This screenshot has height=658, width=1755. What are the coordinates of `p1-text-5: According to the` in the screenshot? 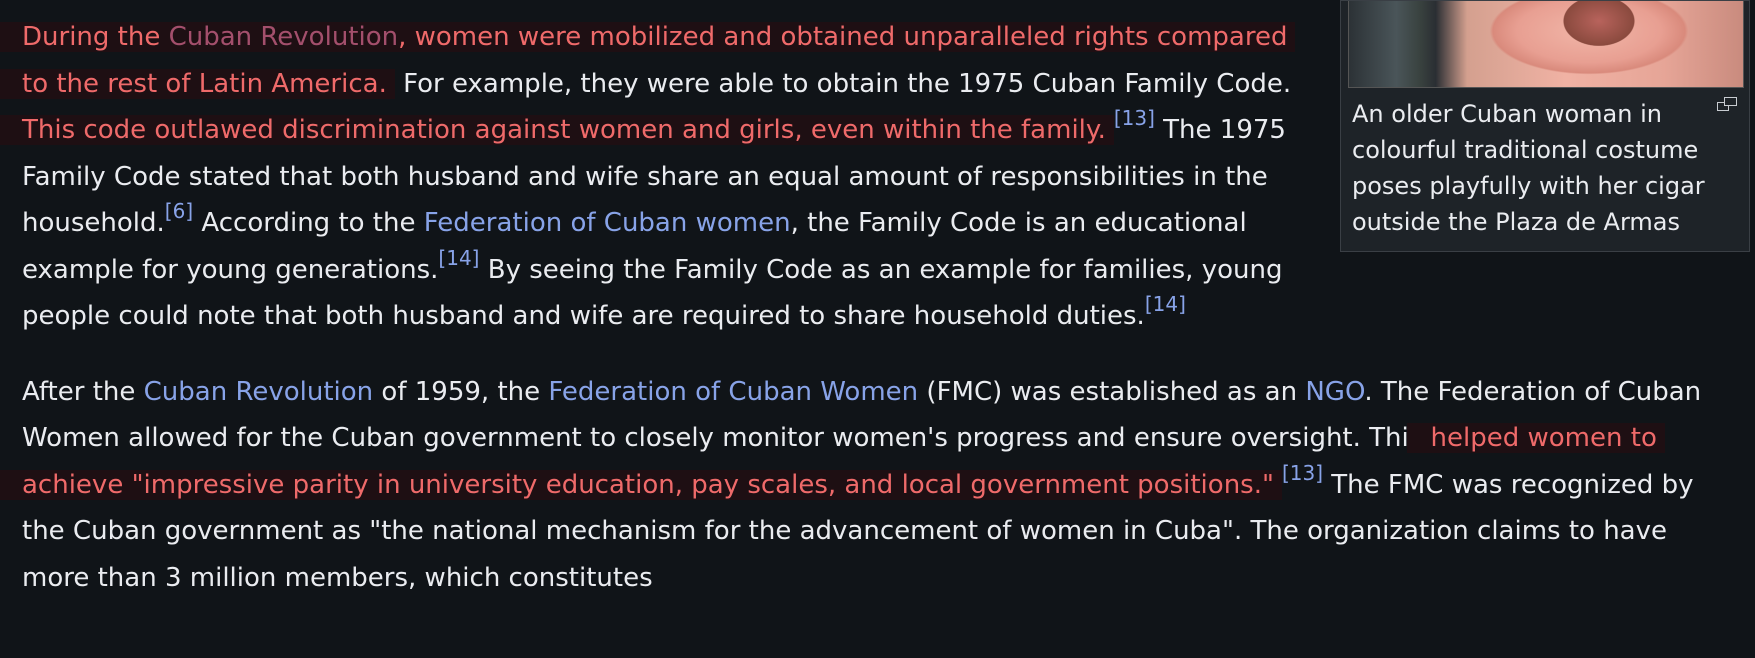 It's located at (308, 223).